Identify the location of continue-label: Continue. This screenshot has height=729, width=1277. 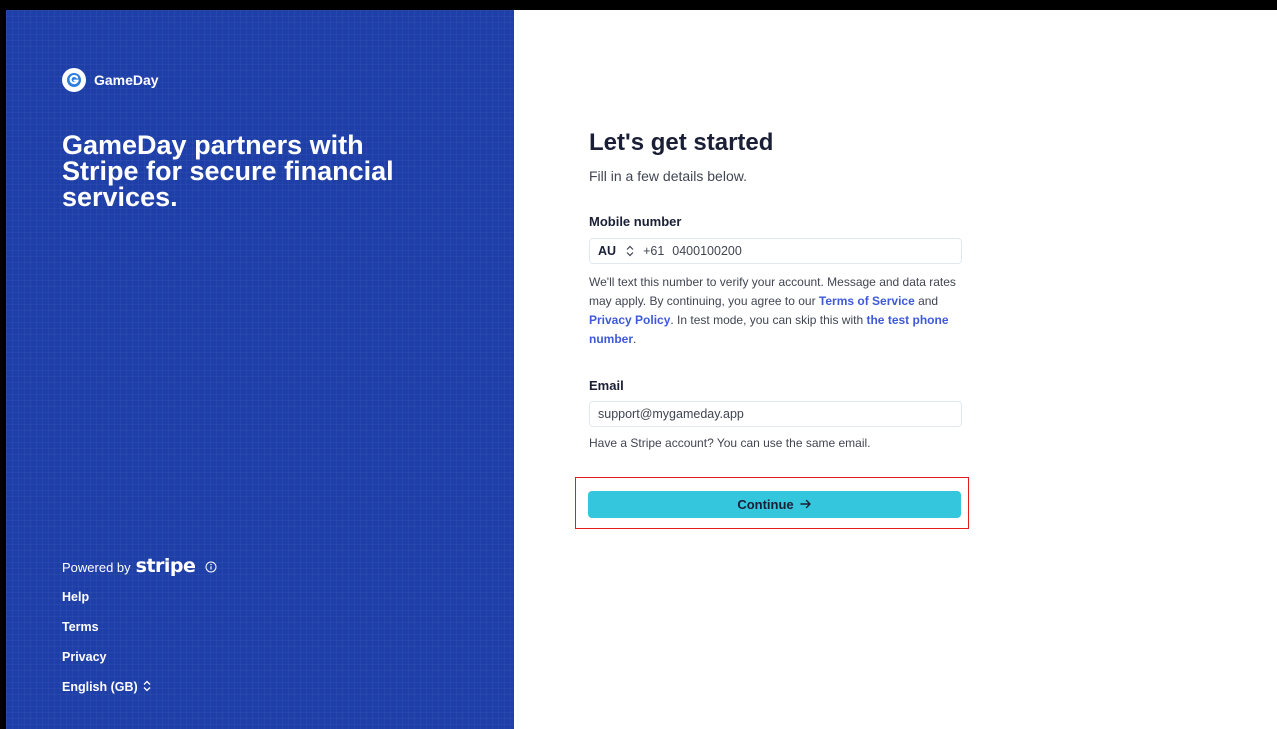
(765, 504).